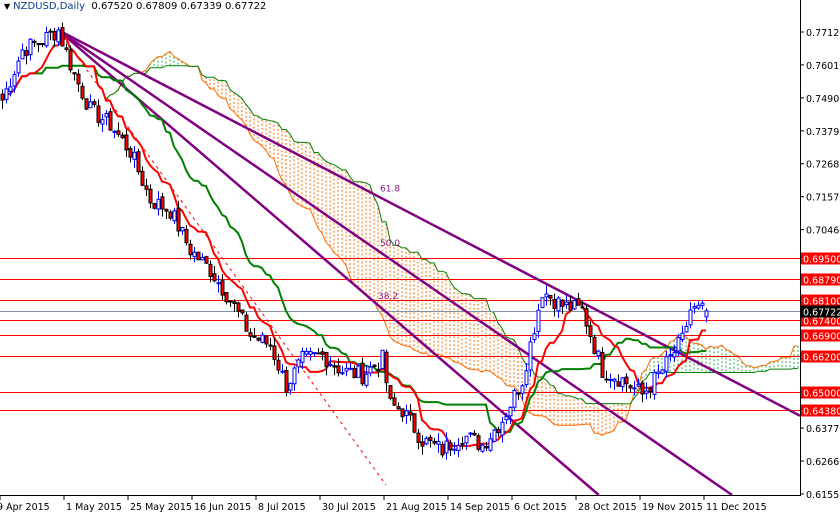 The width and height of the screenshot is (840, 516). What do you see at coordinates (823, 231) in the screenshot?
I see `price-tick-label: 0.70460` at bounding box center [823, 231].